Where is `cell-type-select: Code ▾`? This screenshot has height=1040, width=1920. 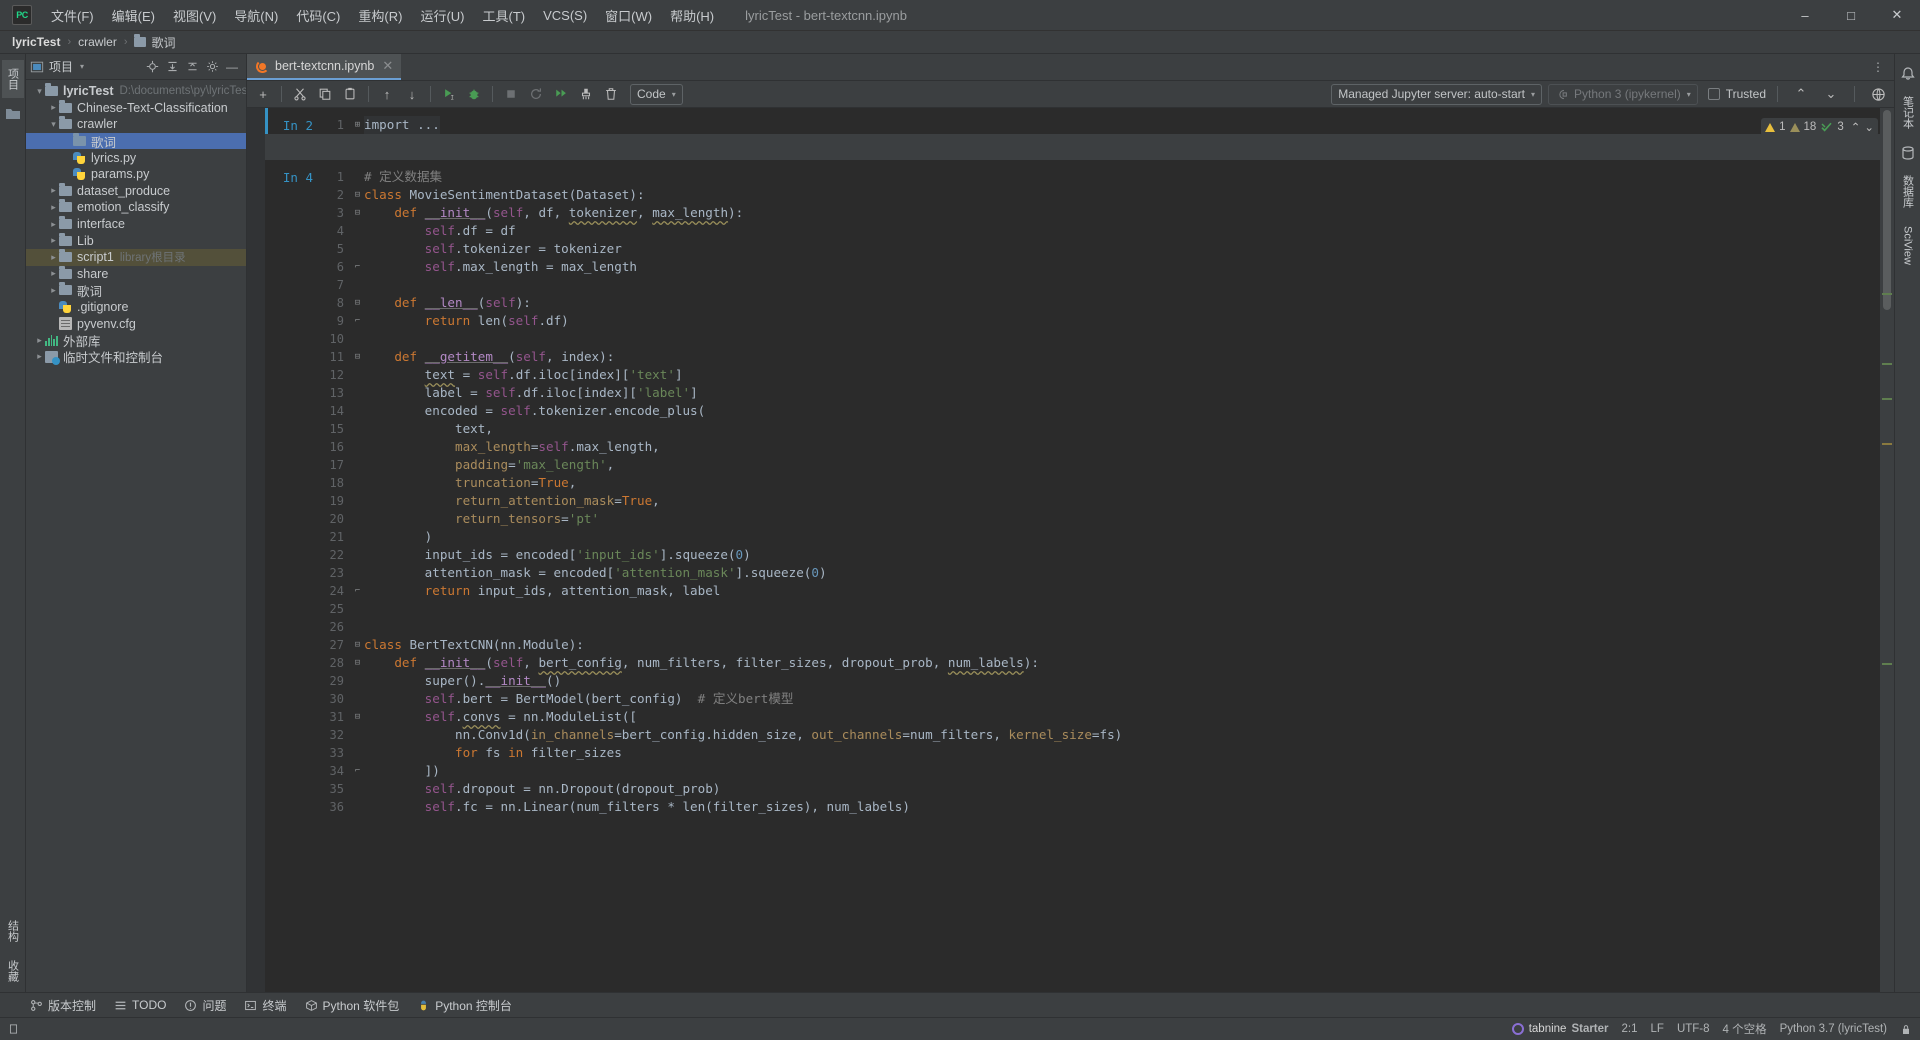
cell-type-select: Code ▾ is located at coordinates (656, 94).